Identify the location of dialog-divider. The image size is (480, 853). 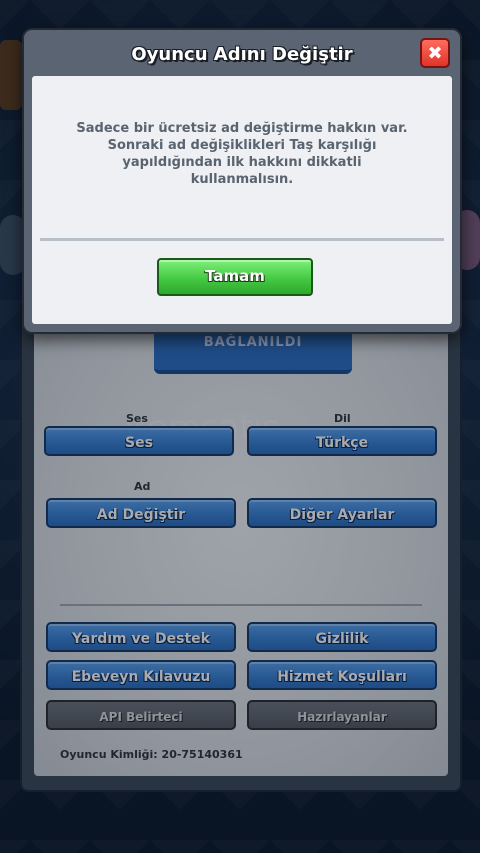
(242, 239).